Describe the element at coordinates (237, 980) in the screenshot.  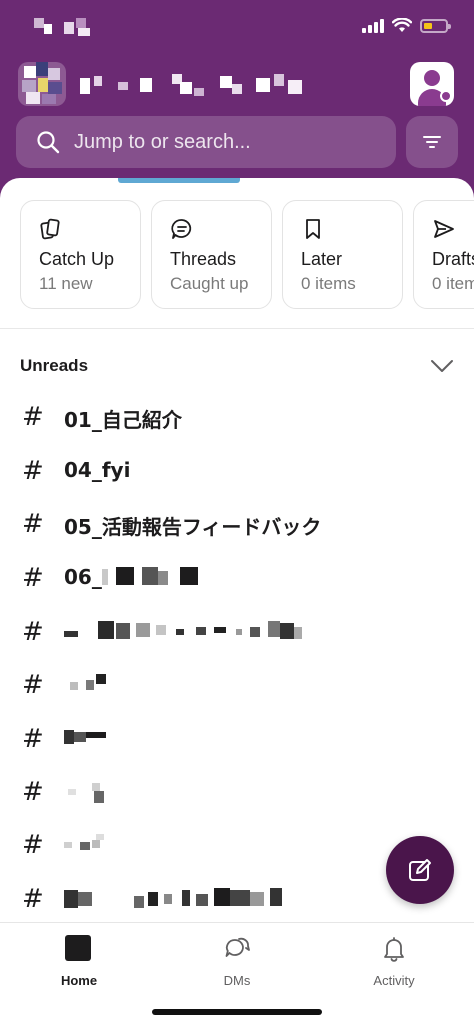
I see `tab-label: DMs` at that location.